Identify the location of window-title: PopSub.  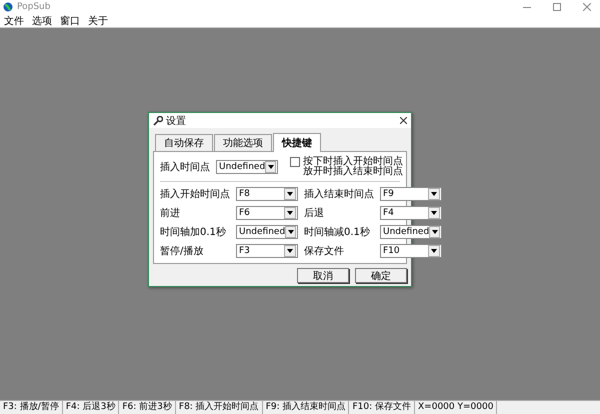
(33, 7).